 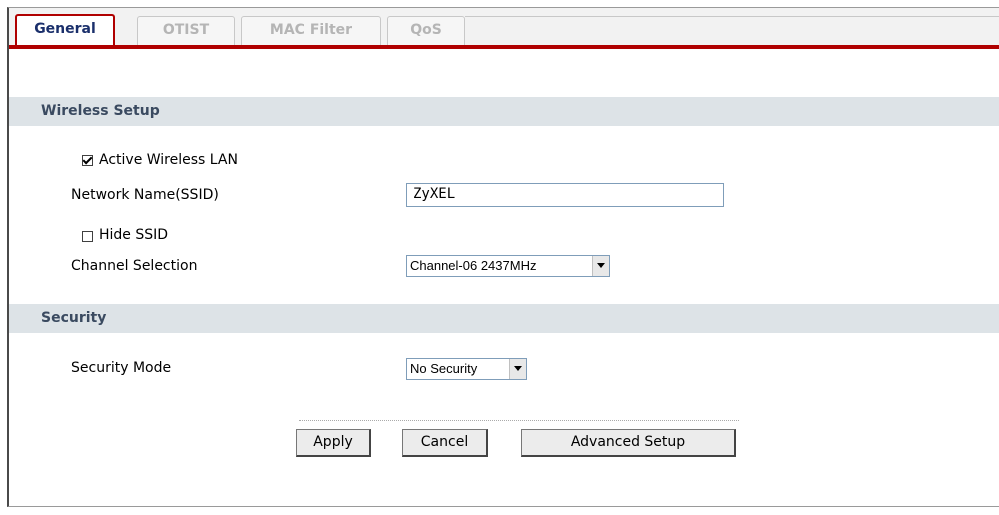 I want to click on tab-general: General, so click(x=65, y=29).